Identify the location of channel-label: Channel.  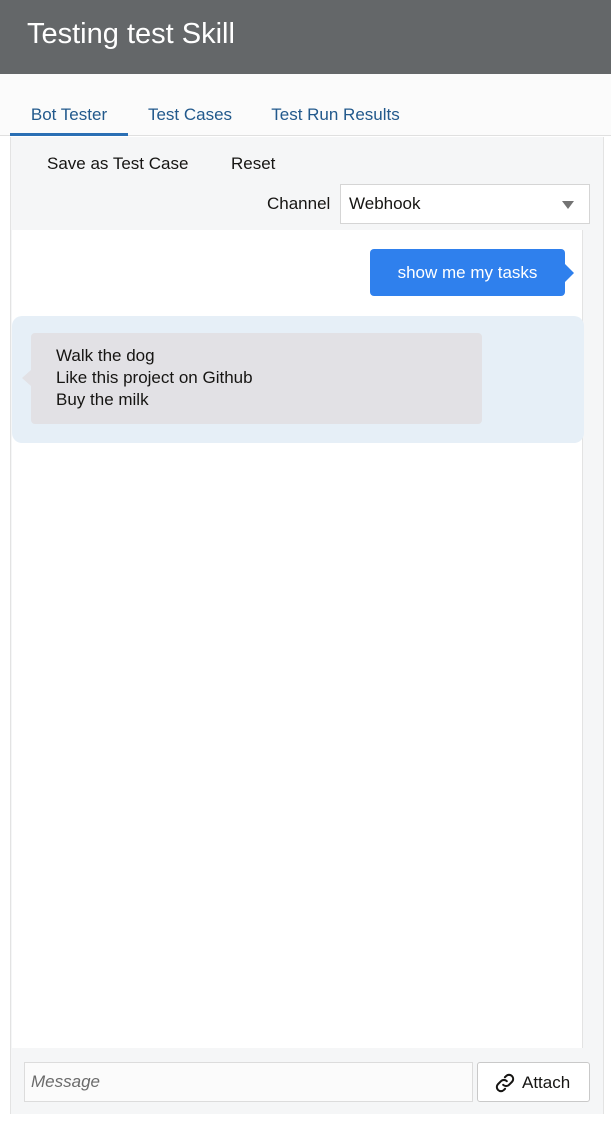
(299, 203).